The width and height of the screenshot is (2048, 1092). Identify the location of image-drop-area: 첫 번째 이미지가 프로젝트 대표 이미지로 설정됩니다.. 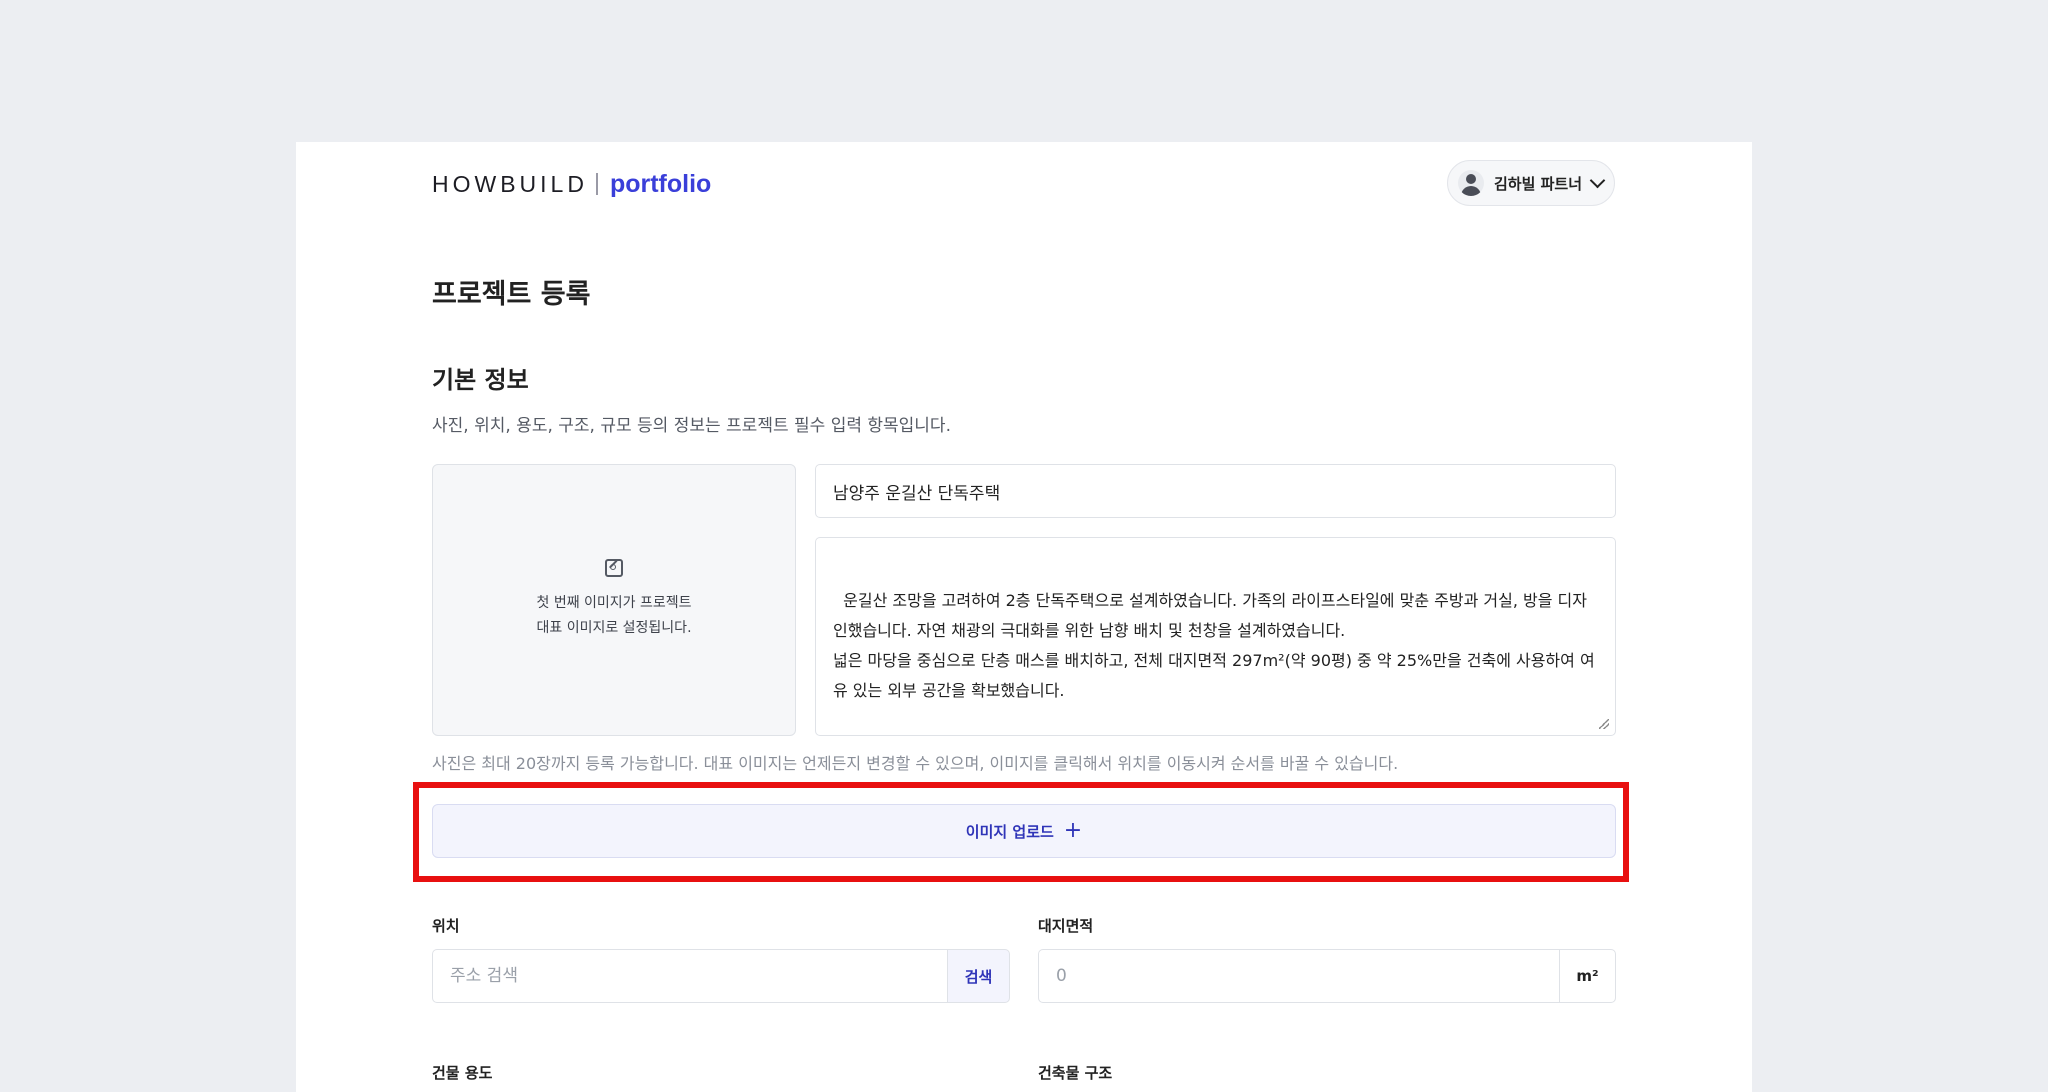
(614, 600).